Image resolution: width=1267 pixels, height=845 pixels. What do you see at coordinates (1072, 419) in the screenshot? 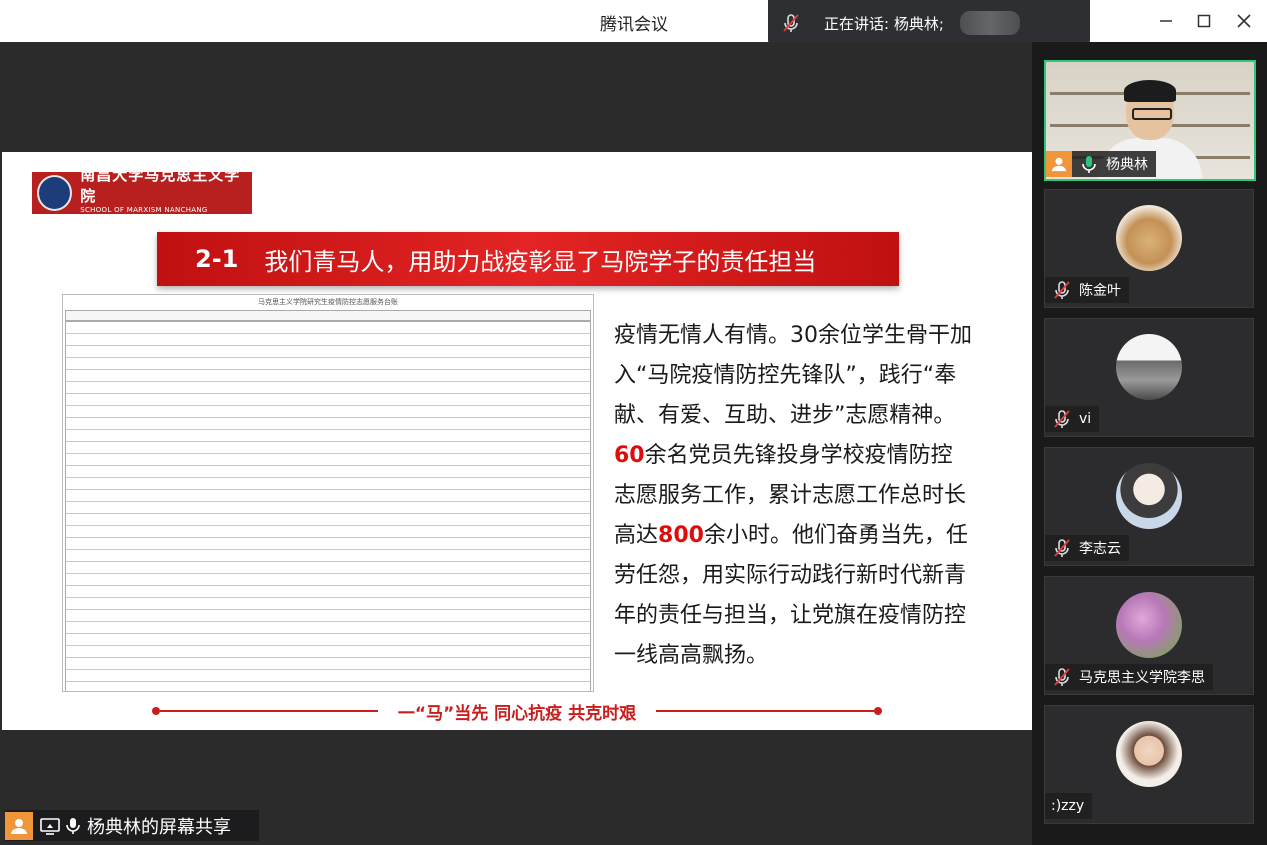
I see `participant-name-tag: vi` at bounding box center [1072, 419].